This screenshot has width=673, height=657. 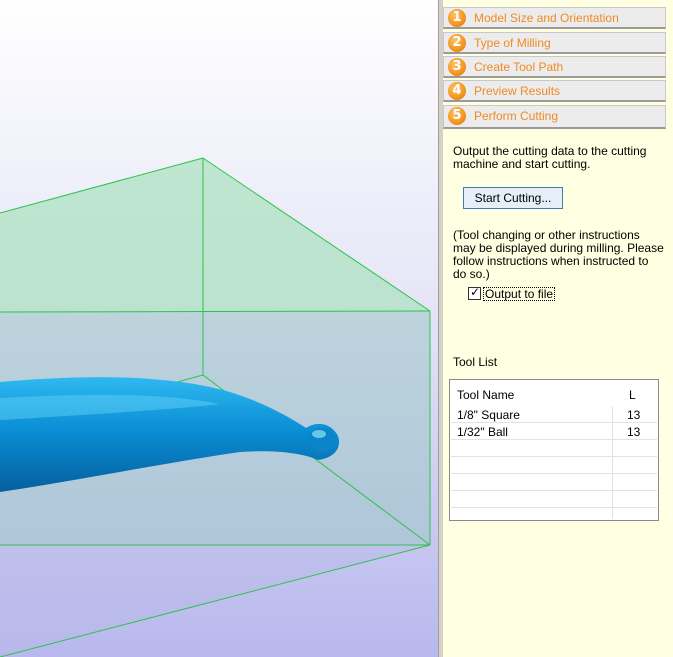 What do you see at coordinates (512, 43) in the screenshot?
I see `step-label: Type of Milling` at bounding box center [512, 43].